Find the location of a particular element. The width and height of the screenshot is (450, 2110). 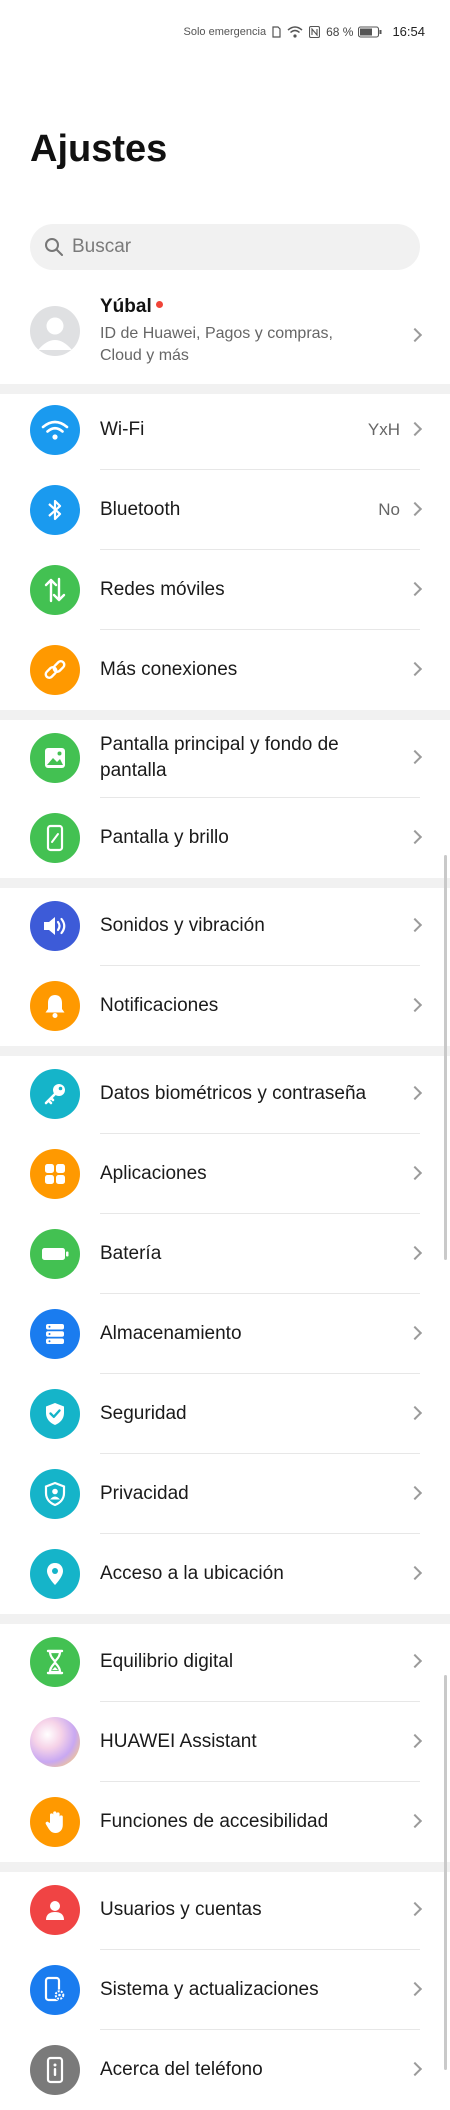

settings-item-label: Pantalla principal y fondo de pantalla is located at coordinates (219, 757).